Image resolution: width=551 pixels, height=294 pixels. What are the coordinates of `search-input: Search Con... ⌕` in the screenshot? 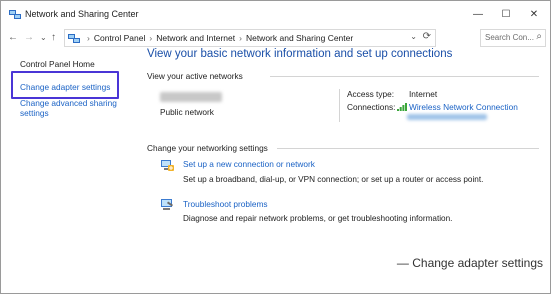 It's located at (513, 38).